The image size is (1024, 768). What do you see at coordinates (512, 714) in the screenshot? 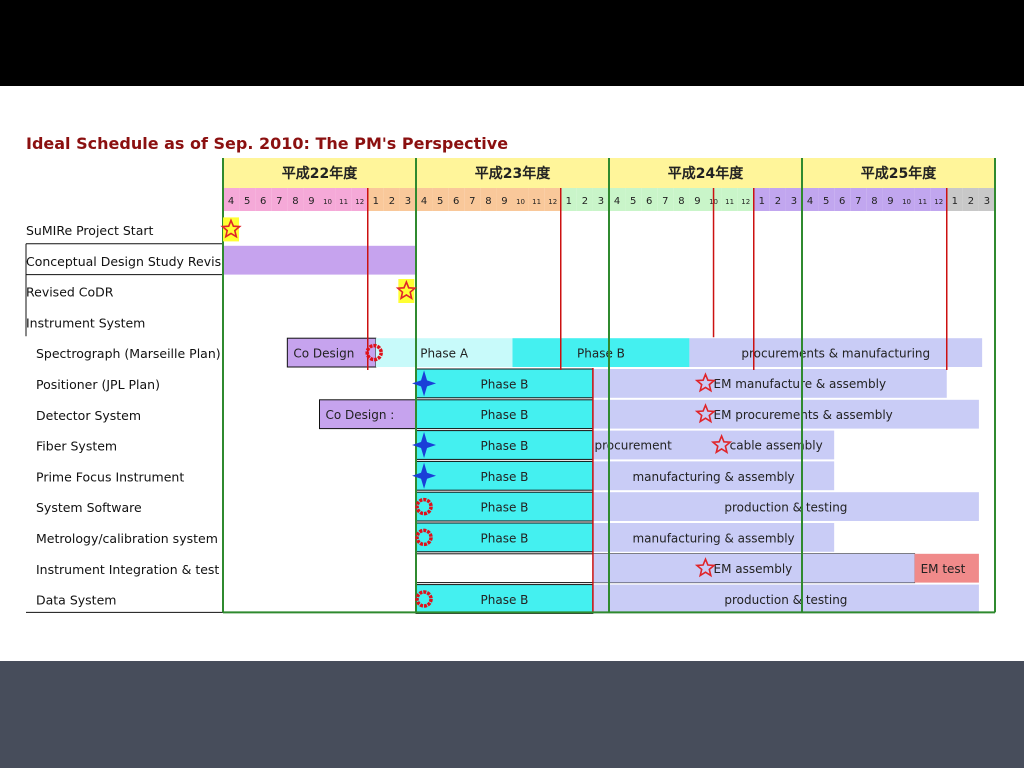
I see `slide-bottom-band` at bounding box center [512, 714].